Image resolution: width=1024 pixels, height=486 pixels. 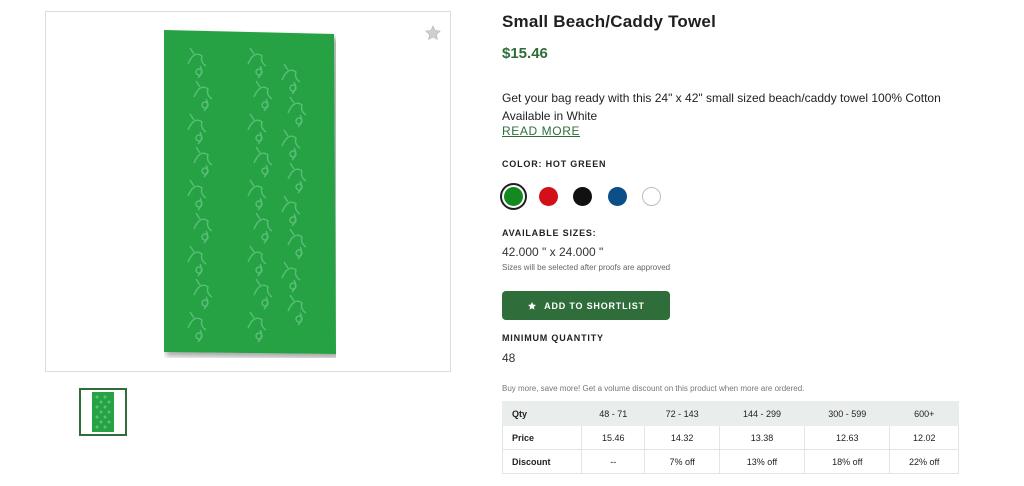 What do you see at coordinates (617, 196) in the screenshot?
I see `swatch-navy` at bounding box center [617, 196].